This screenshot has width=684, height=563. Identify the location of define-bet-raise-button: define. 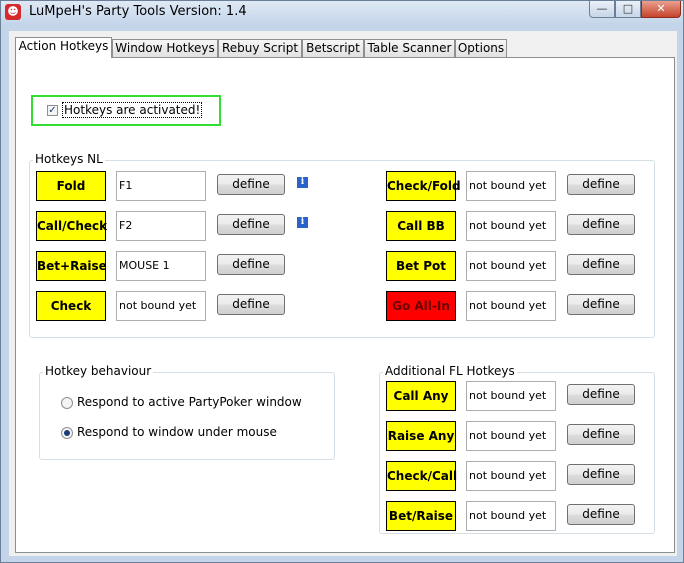
(251, 264).